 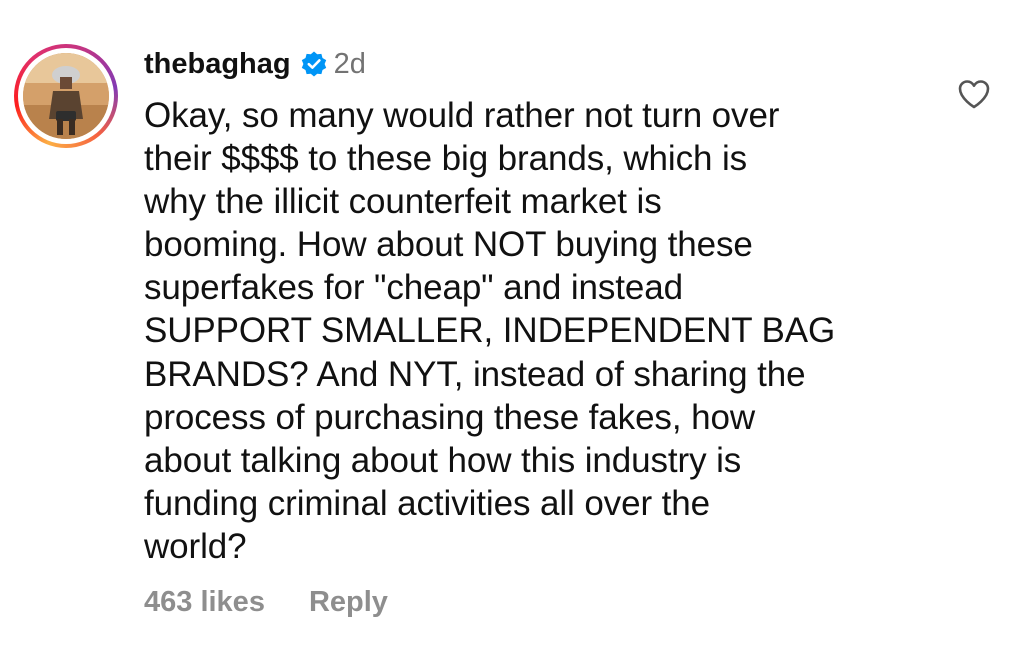 I want to click on reply-button: Reply, so click(x=348, y=602).